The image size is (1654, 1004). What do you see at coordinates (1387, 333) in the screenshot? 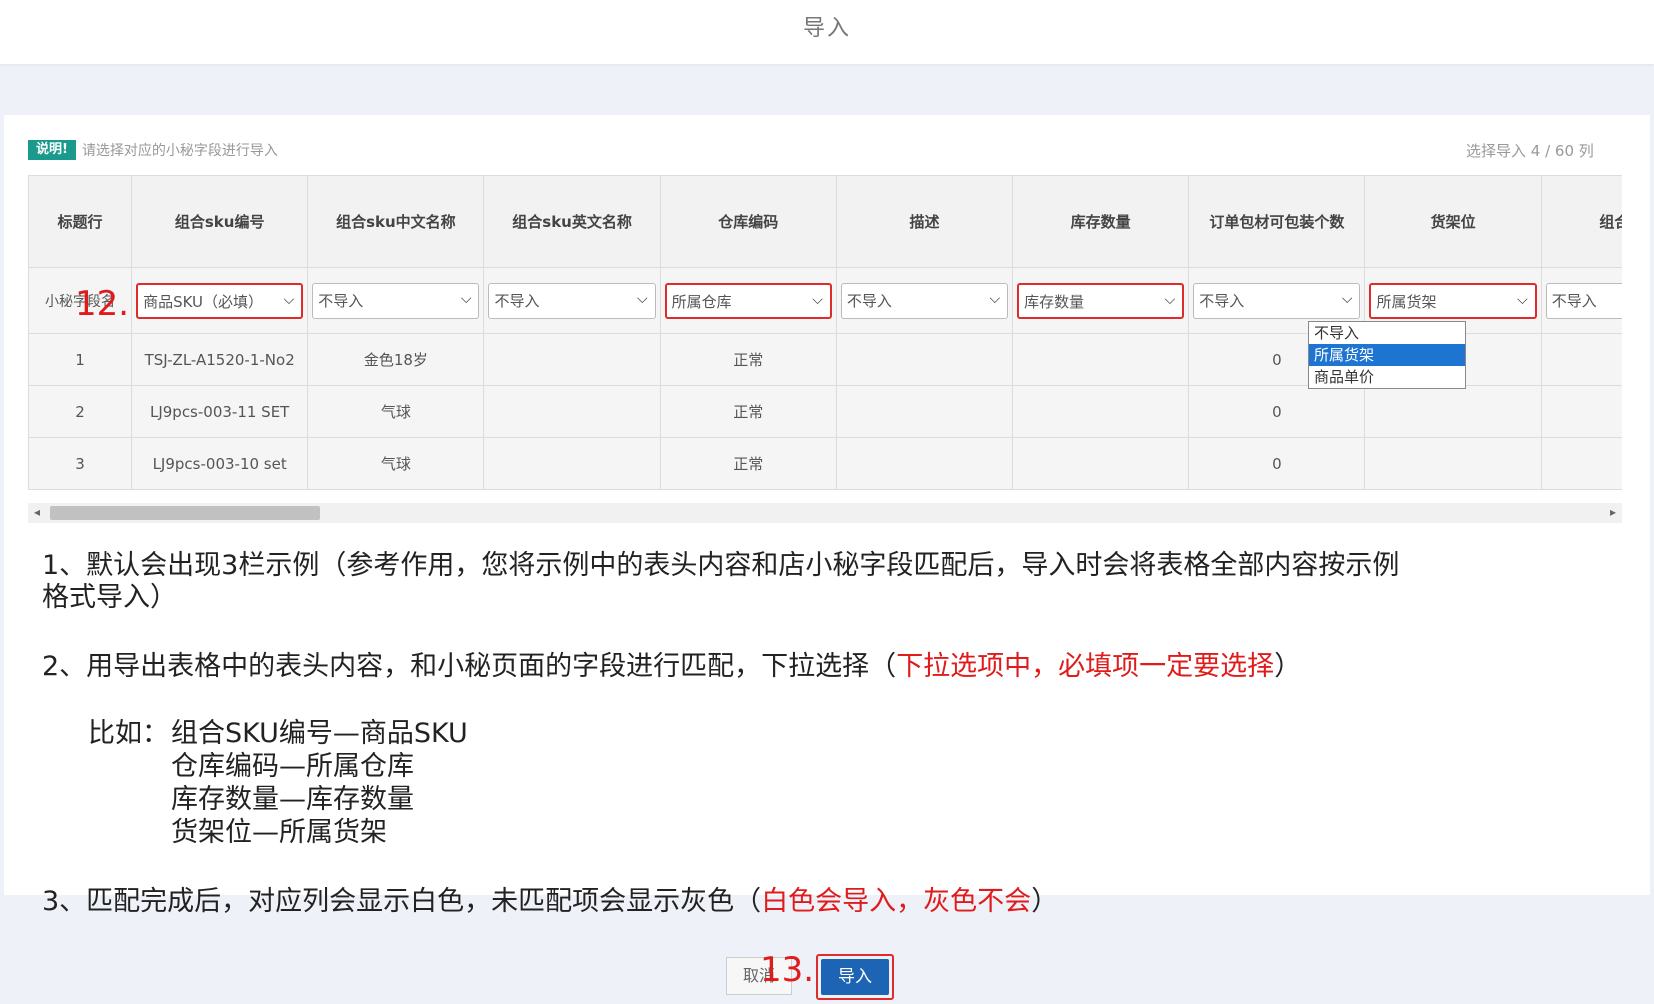
I see `dropdown-option: 不导入` at bounding box center [1387, 333].